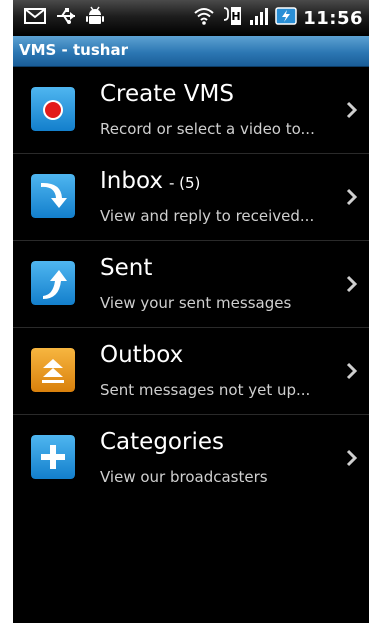  What do you see at coordinates (73, 50) in the screenshot?
I see `app-title: VMS - tushar` at bounding box center [73, 50].